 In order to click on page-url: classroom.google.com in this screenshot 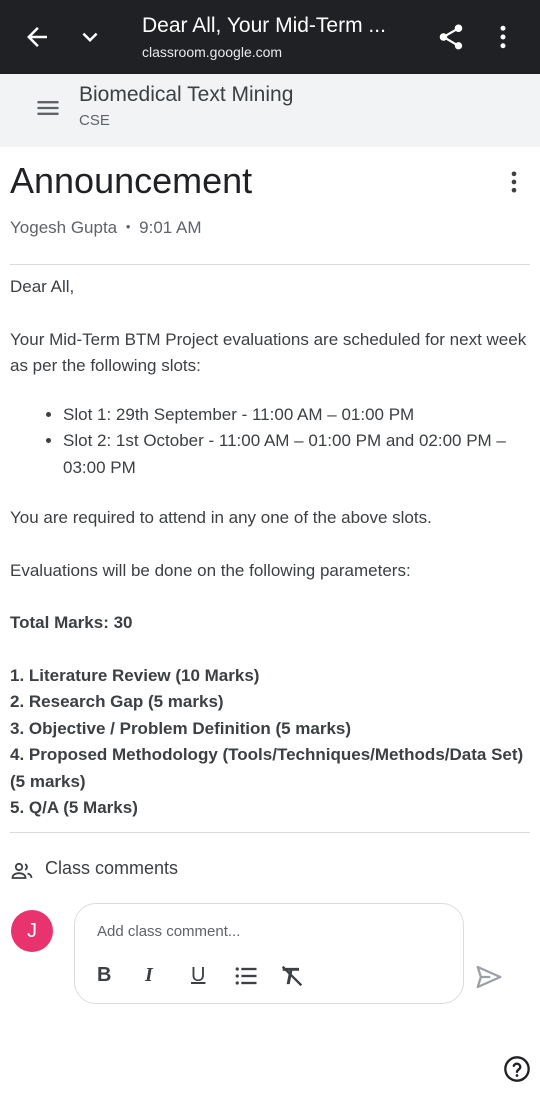, I will do `click(212, 52)`.